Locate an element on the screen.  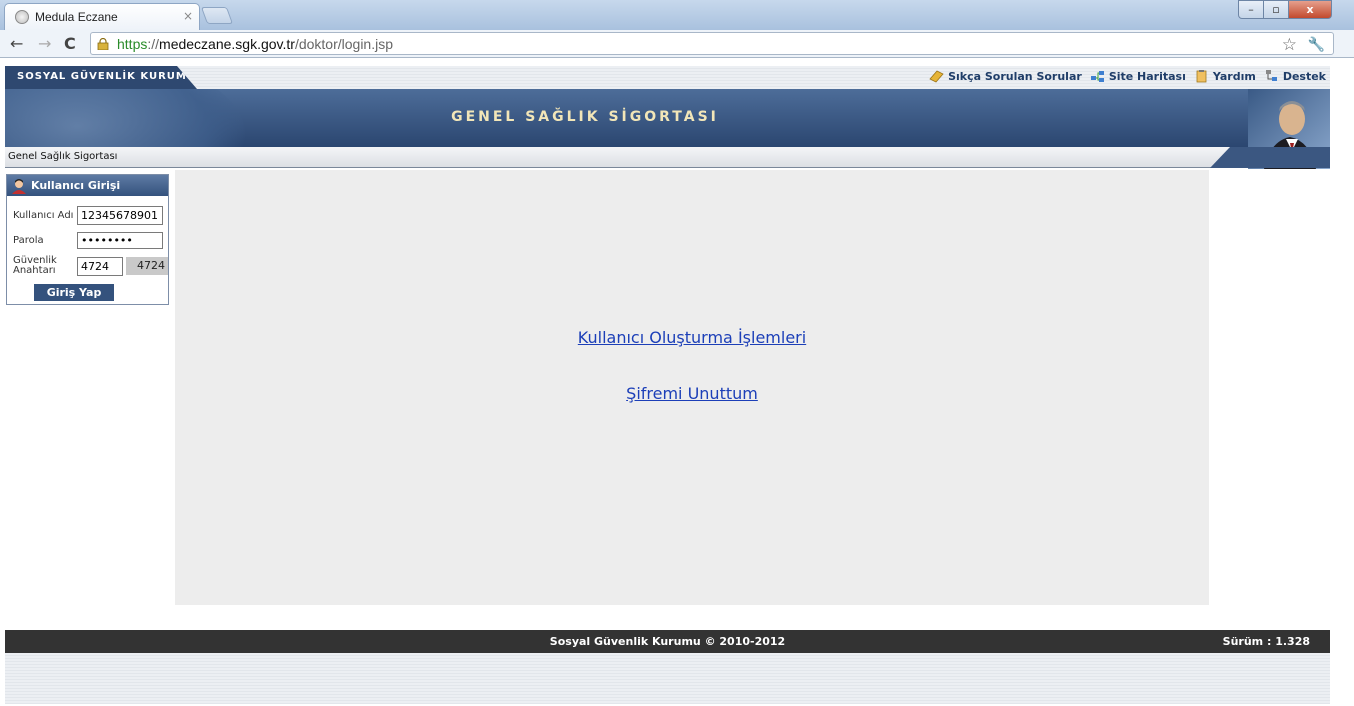
username-label: Kullanıcı Adı is located at coordinates (43, 215).